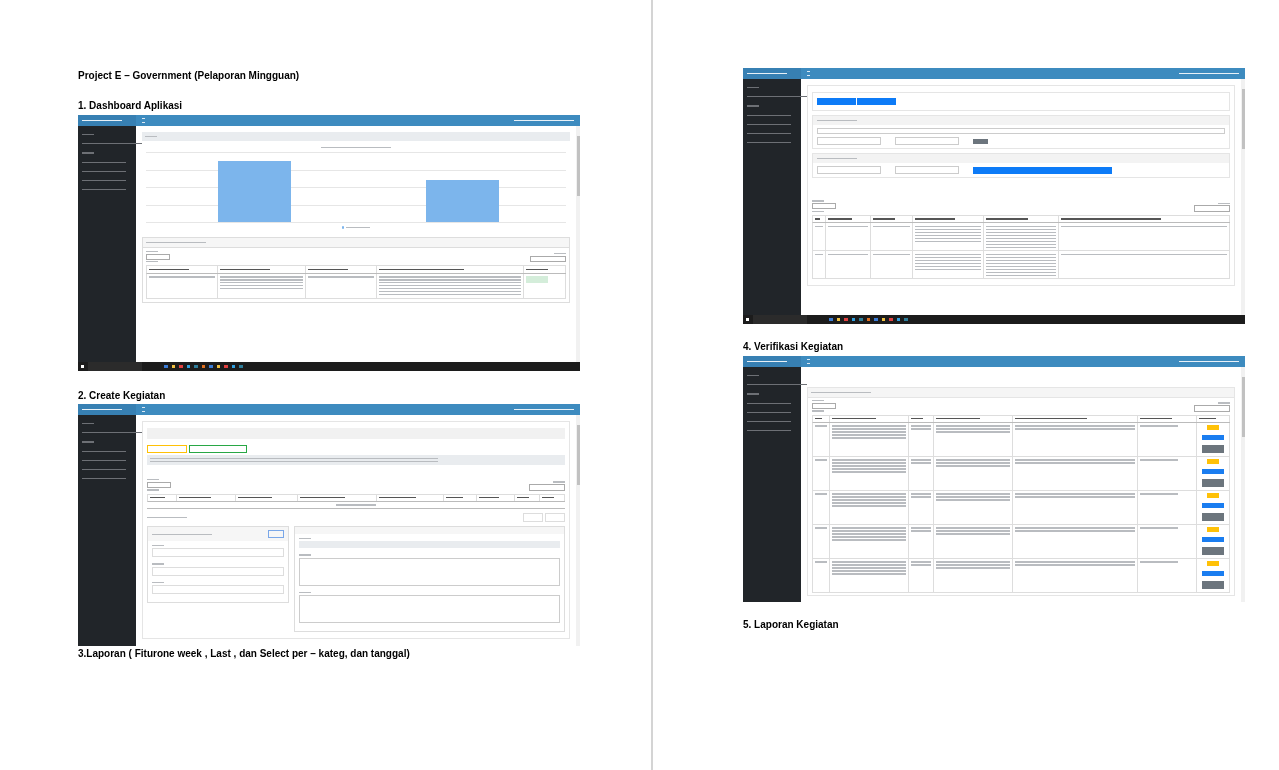  I want to click on document-title: Project E – Government (Pelaporan Mingguan), so click(189, 76).